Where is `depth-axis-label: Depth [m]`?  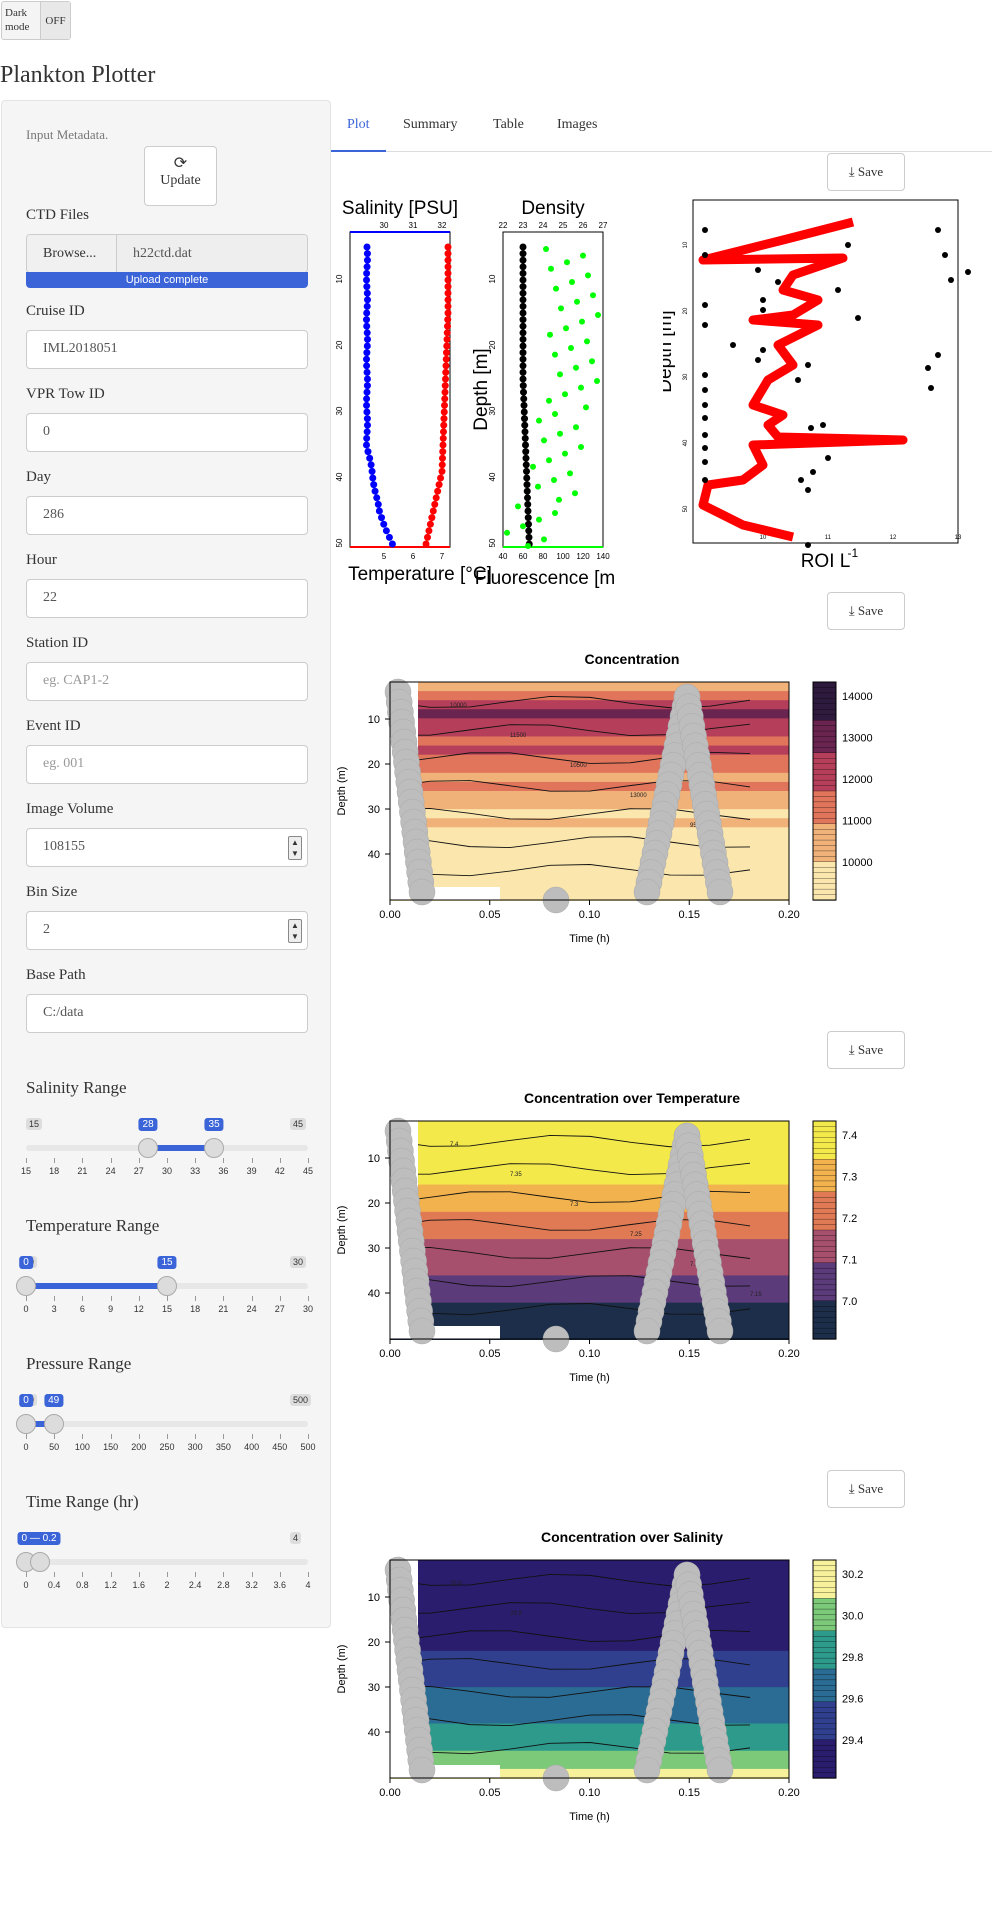
depth-axis-label: Depth [m] is located at coordinates (481, 389).